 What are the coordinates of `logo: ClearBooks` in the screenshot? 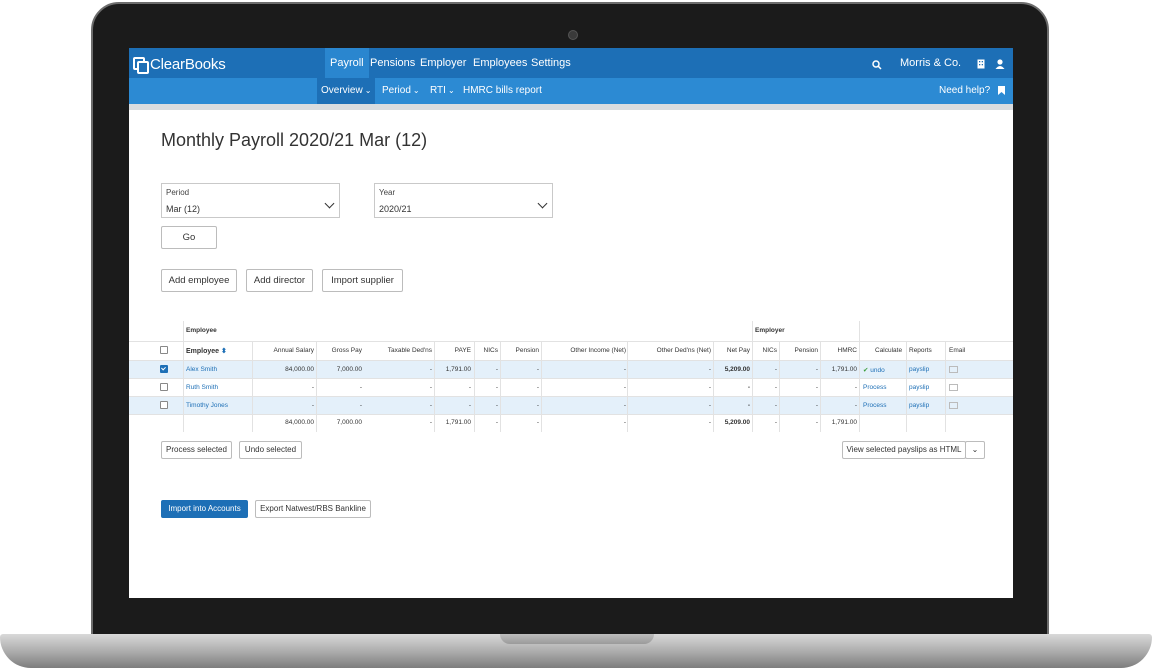 It's located at (179, 64).